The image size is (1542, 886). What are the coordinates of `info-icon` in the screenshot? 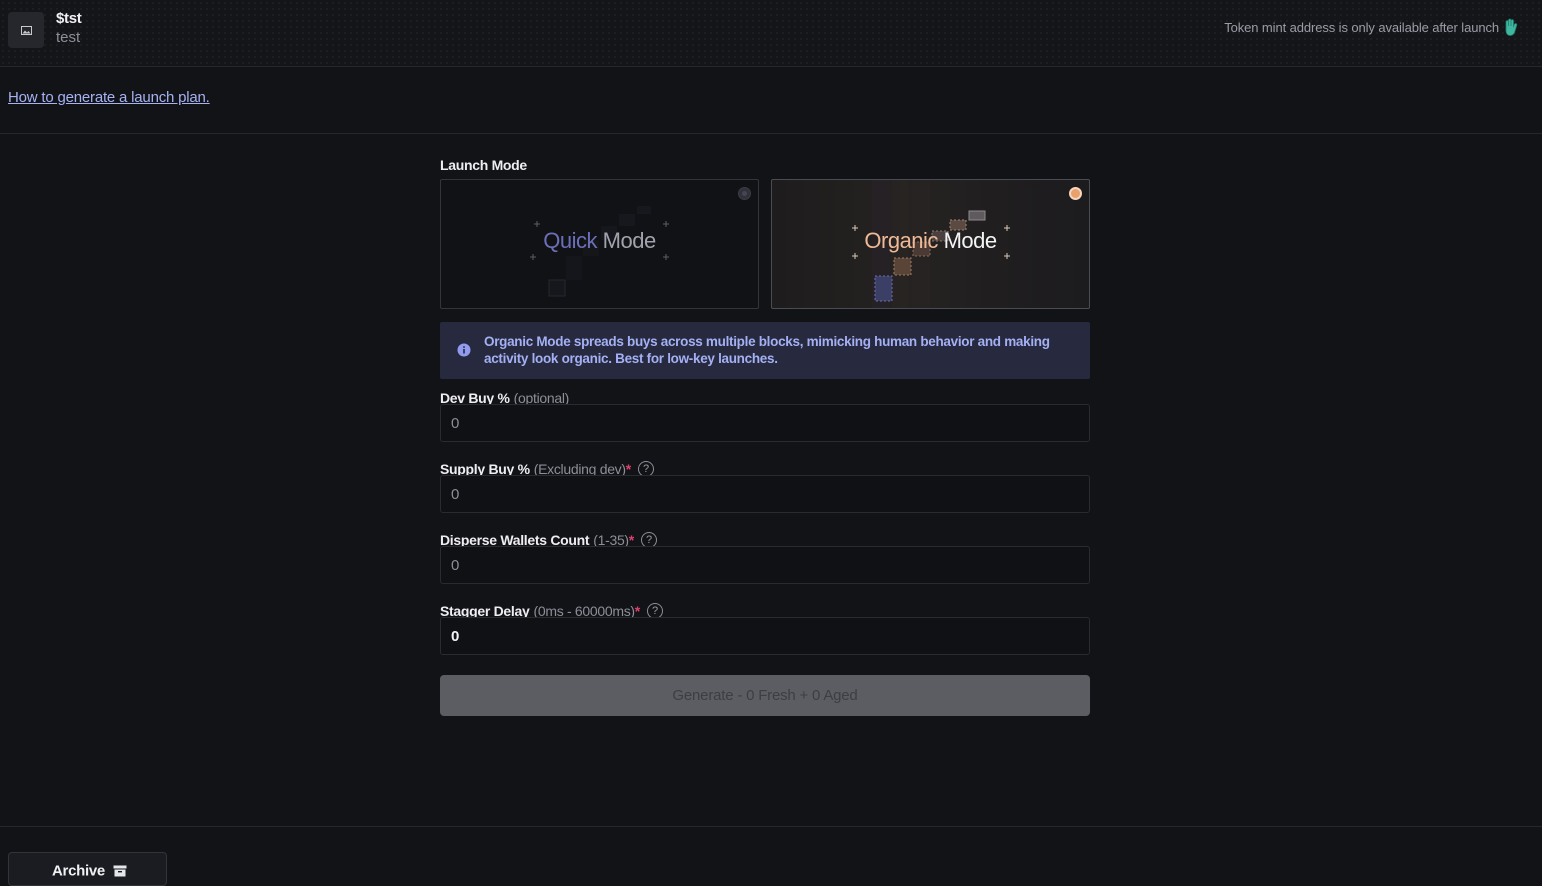 It's located at (464, 350).